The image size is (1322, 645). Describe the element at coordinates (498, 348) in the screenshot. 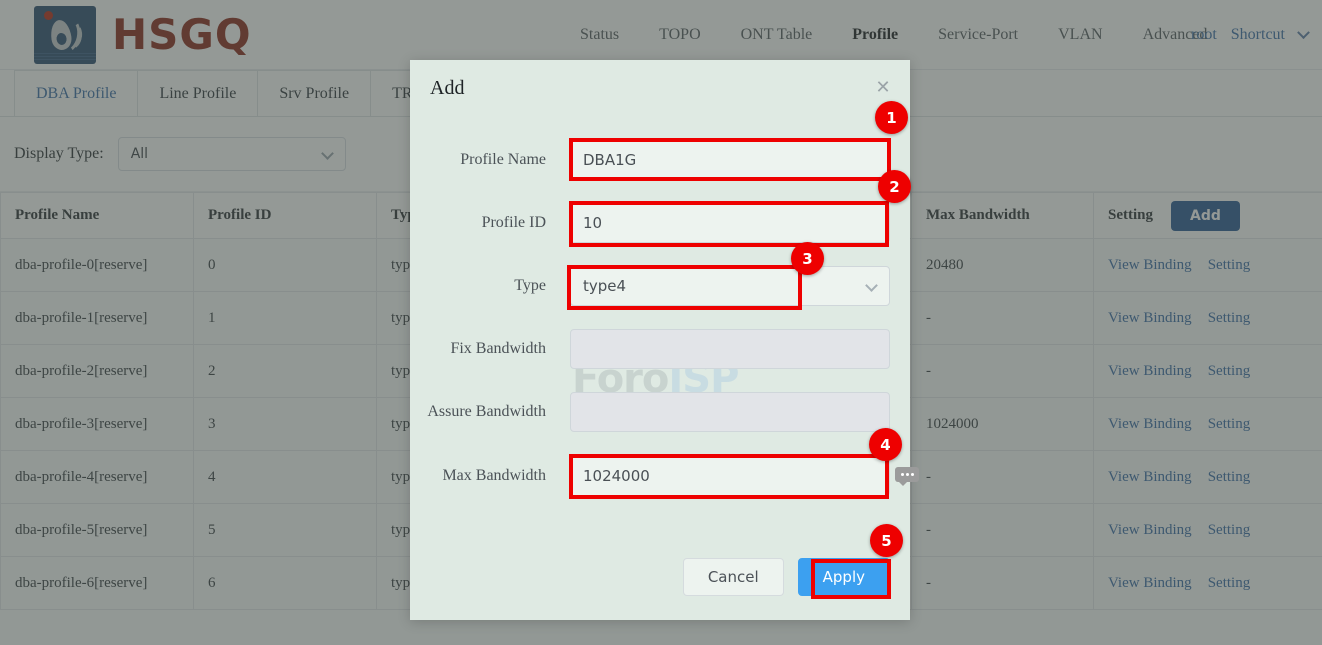

I see `label-fix-bandwidth: Fix Bandwidth` at that location.